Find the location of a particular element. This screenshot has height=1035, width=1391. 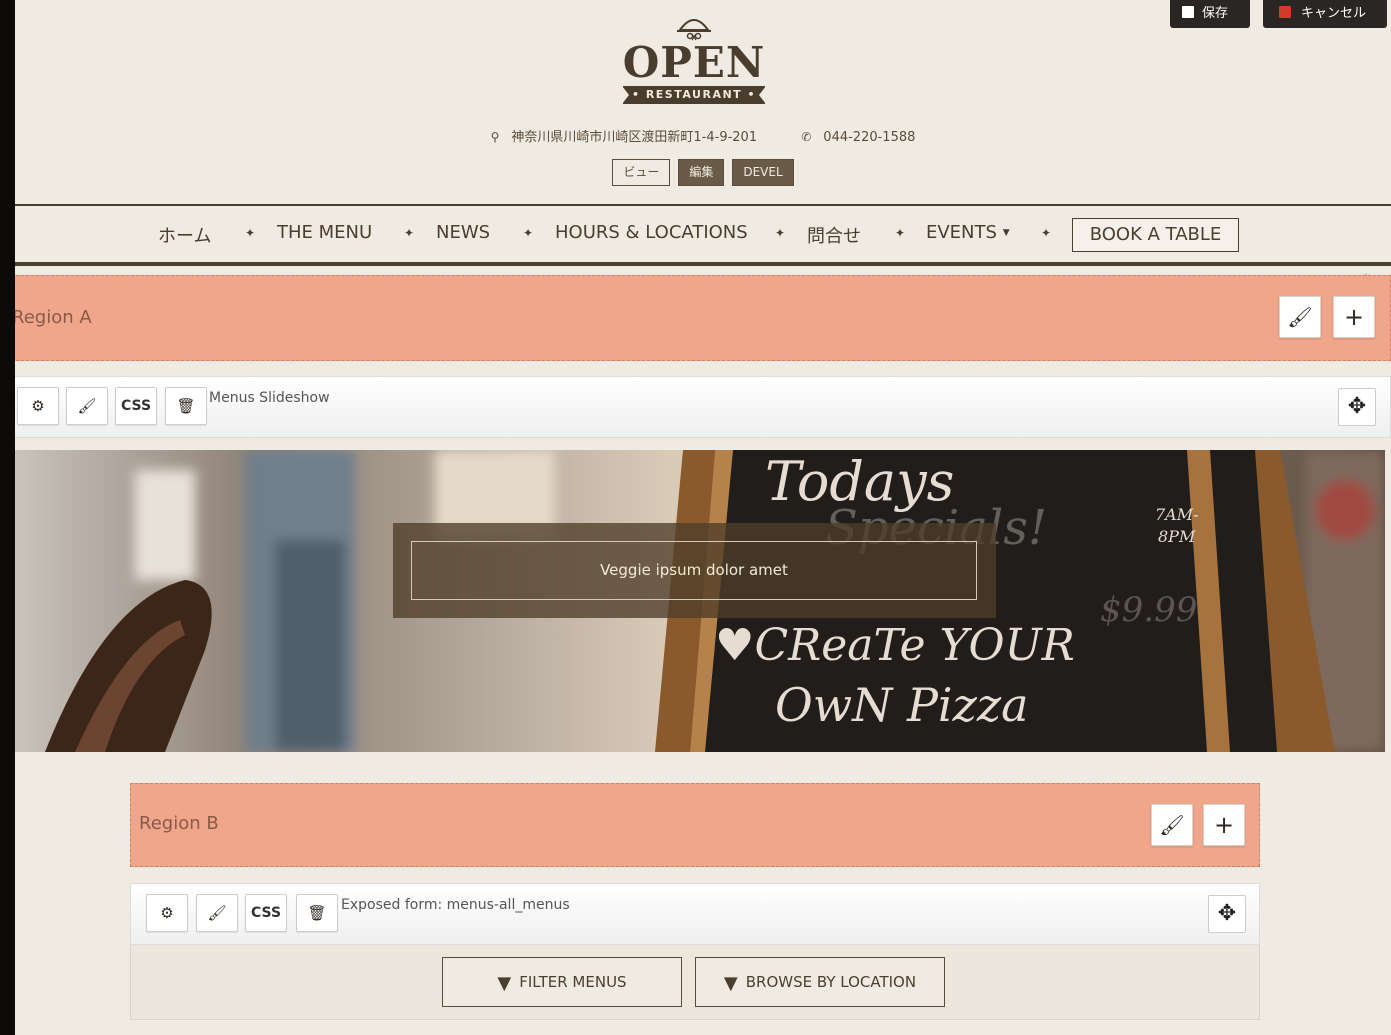

save-button: 保存 is located at coordinates (1210, 14).